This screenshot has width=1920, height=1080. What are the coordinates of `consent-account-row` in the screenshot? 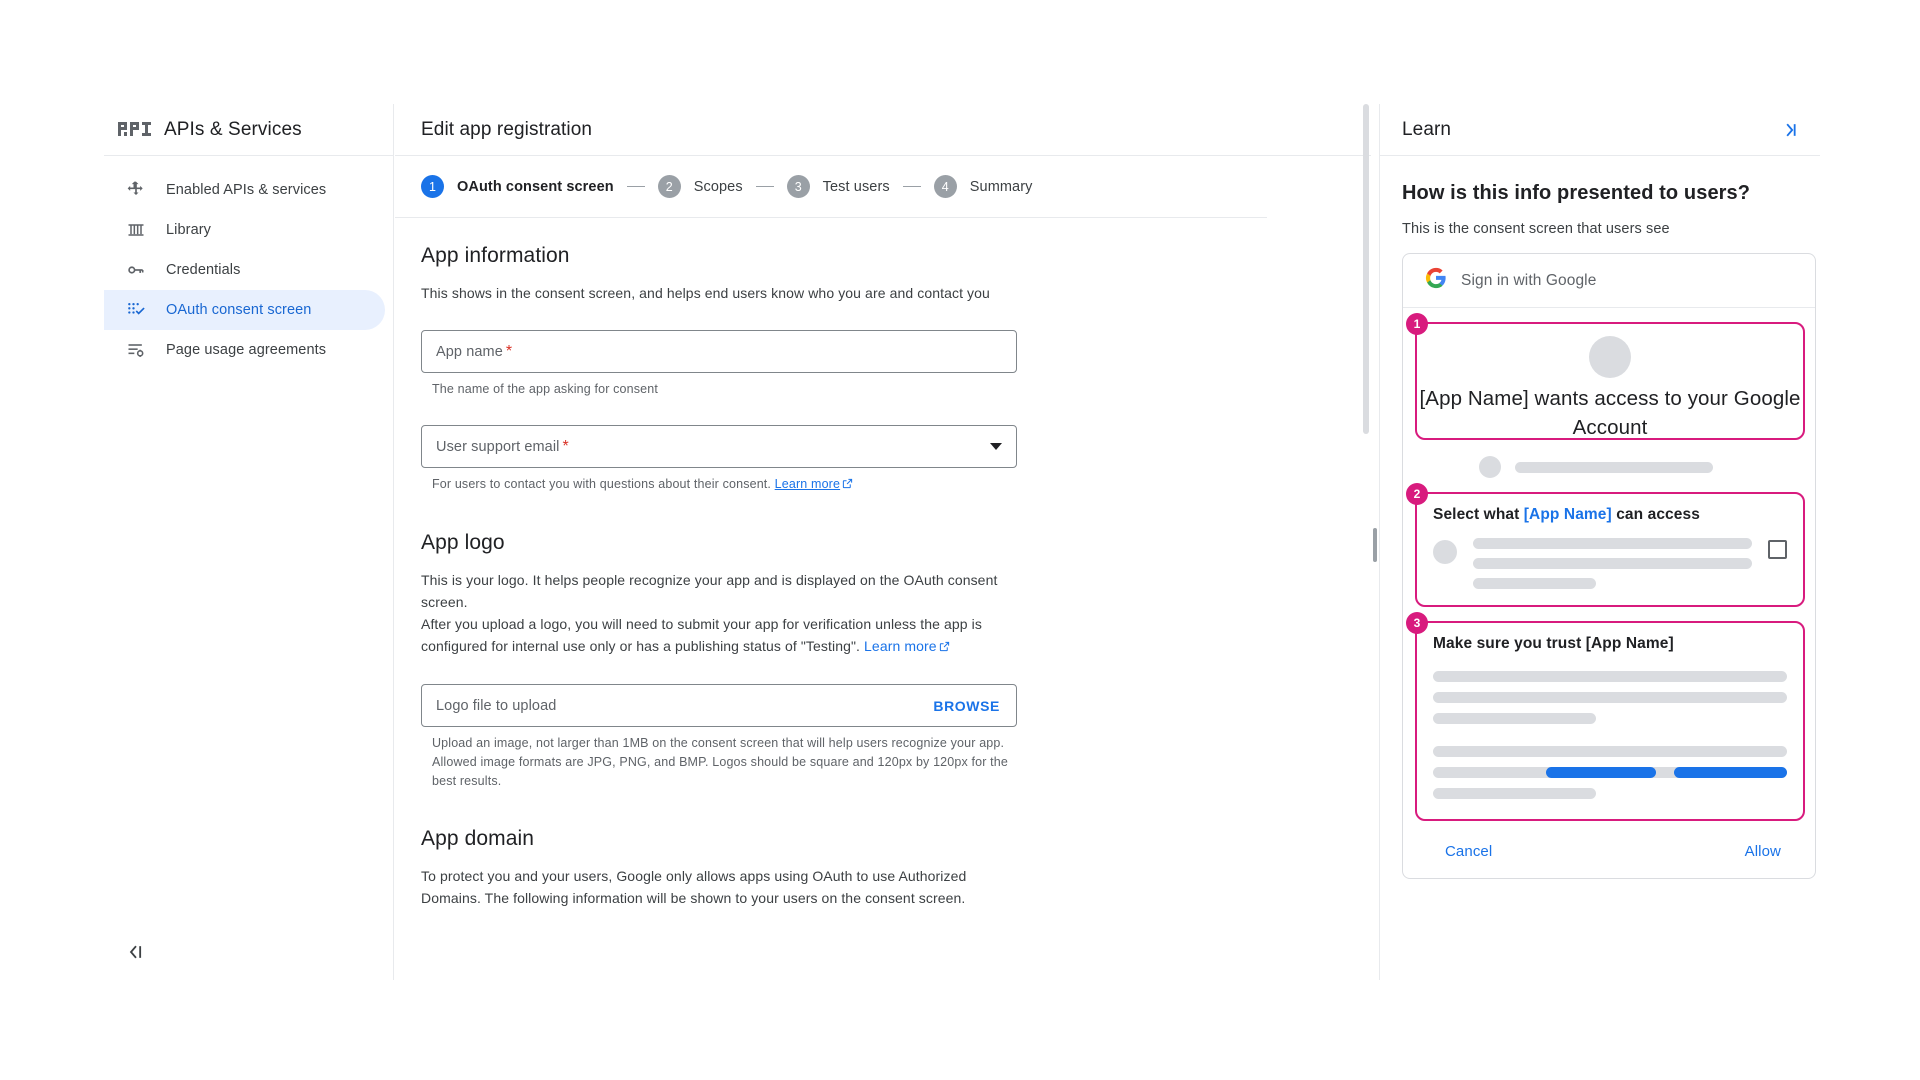 It's located at (1647, 467).